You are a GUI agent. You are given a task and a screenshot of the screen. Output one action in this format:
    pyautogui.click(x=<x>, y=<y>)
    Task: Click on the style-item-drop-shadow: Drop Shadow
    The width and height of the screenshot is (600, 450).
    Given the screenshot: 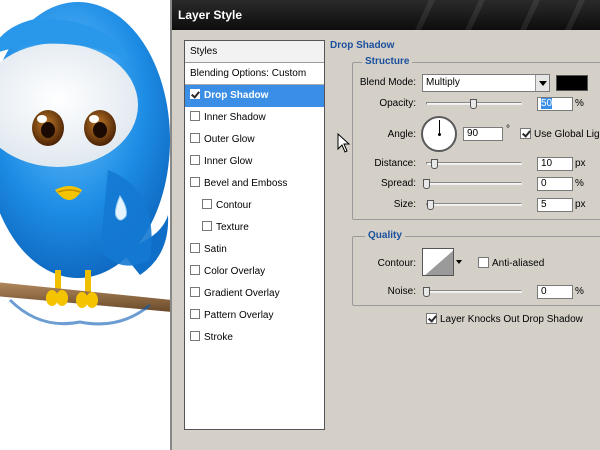 What is the action you would take?
    pyautogui.click(x=254, y=96)
    